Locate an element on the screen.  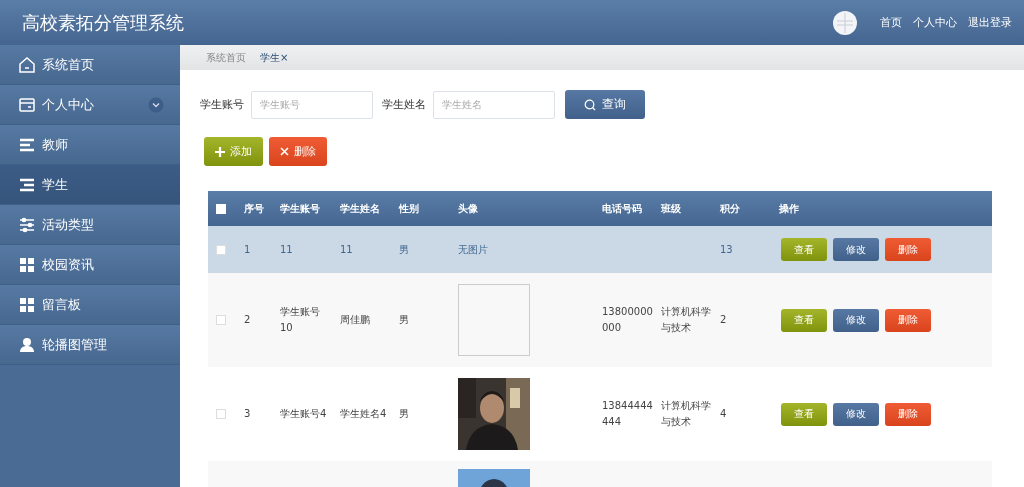
header-link: 退出登录 is located at coordinates (990, 22).